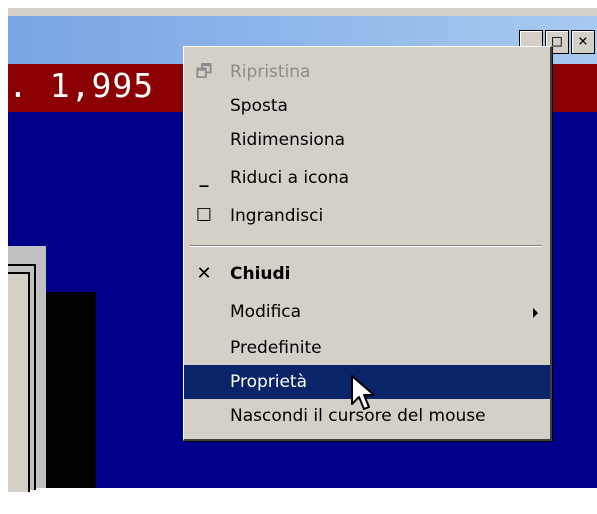 The width and height of the screenshot is (597, 514). I want to click on ticker-text: . 1,995, so click(81, 85).